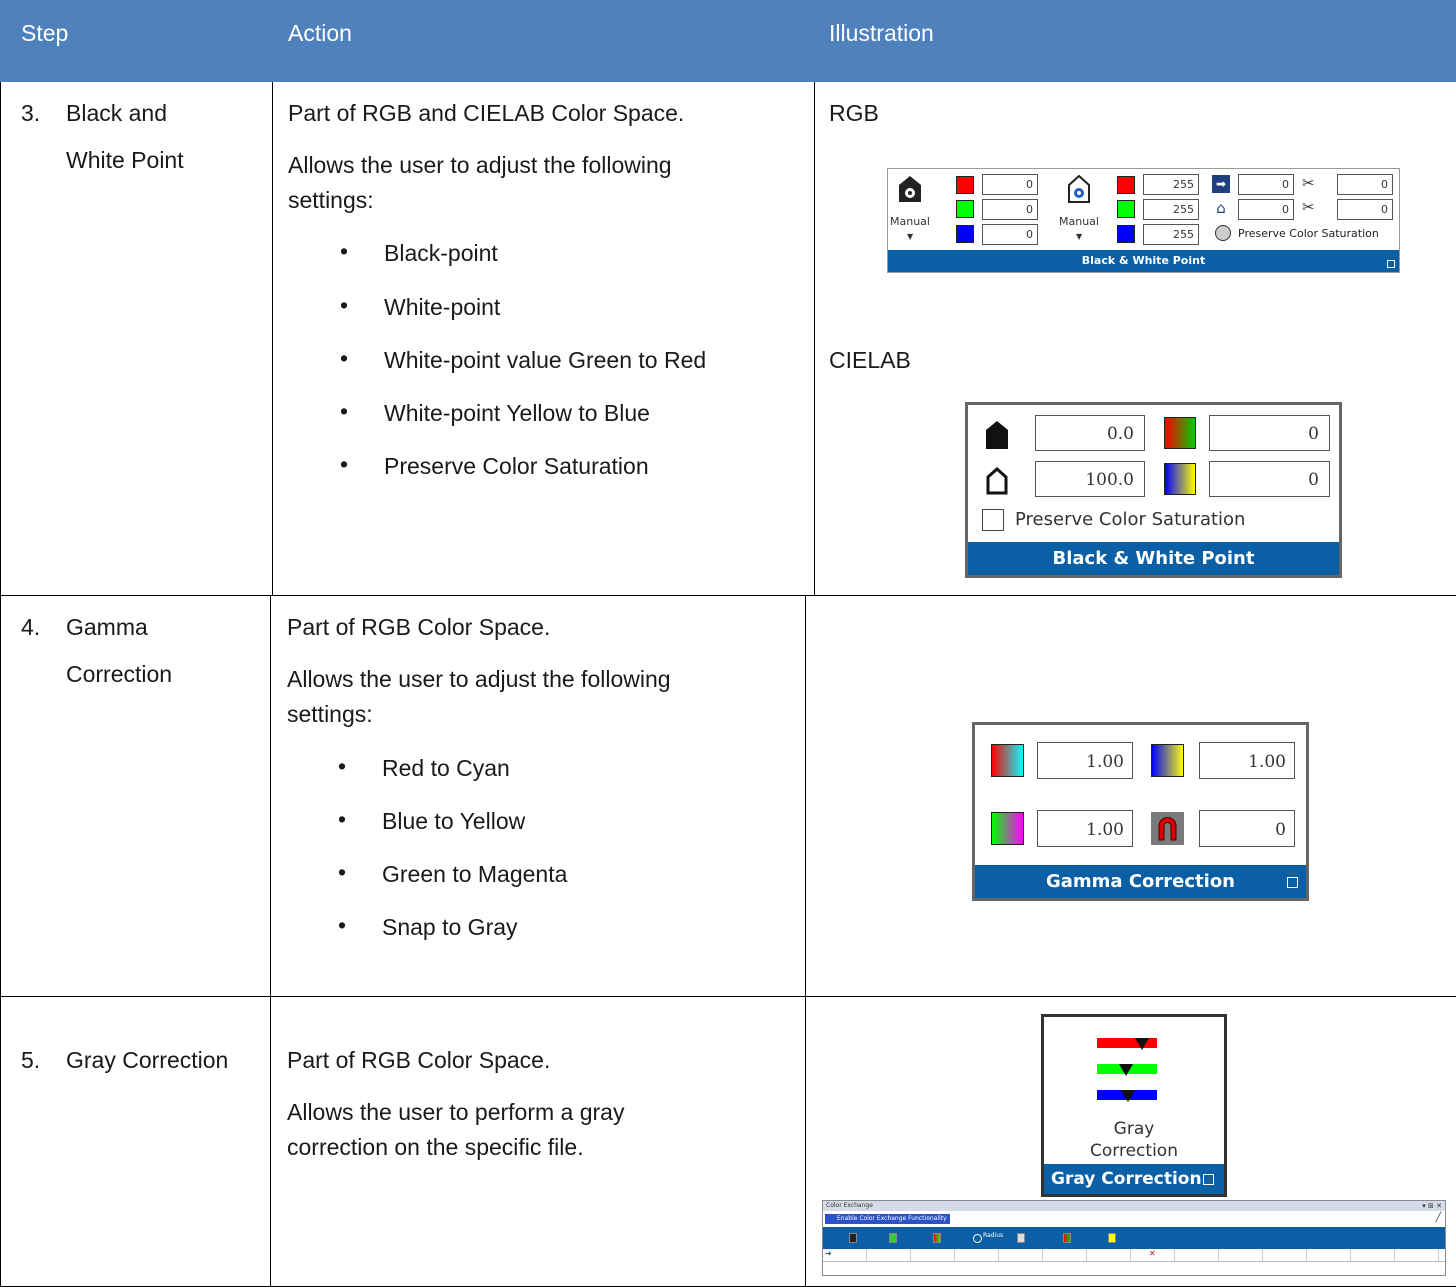 Image resolution: width=1456 pixels, height=1287 pixels. What do you see at coordinates (1134, 1068) in the screenshot?
I see `gray-correction-icon` at bounding box center [1134, 1068].